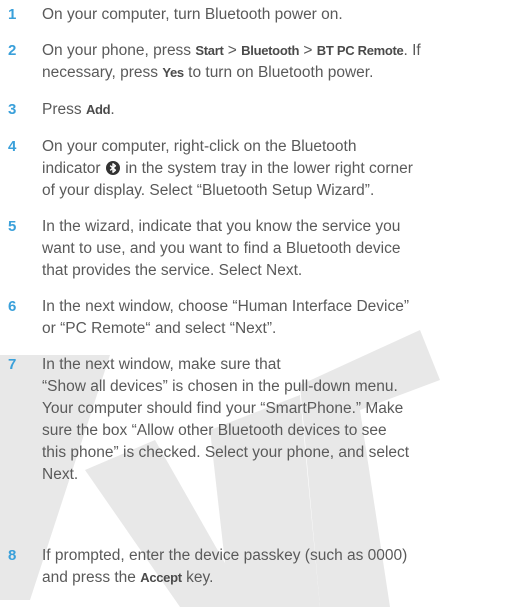 The width and height of the screenshot is (506, 607). I want to click on step-2-text: . If, so click(412, 50).